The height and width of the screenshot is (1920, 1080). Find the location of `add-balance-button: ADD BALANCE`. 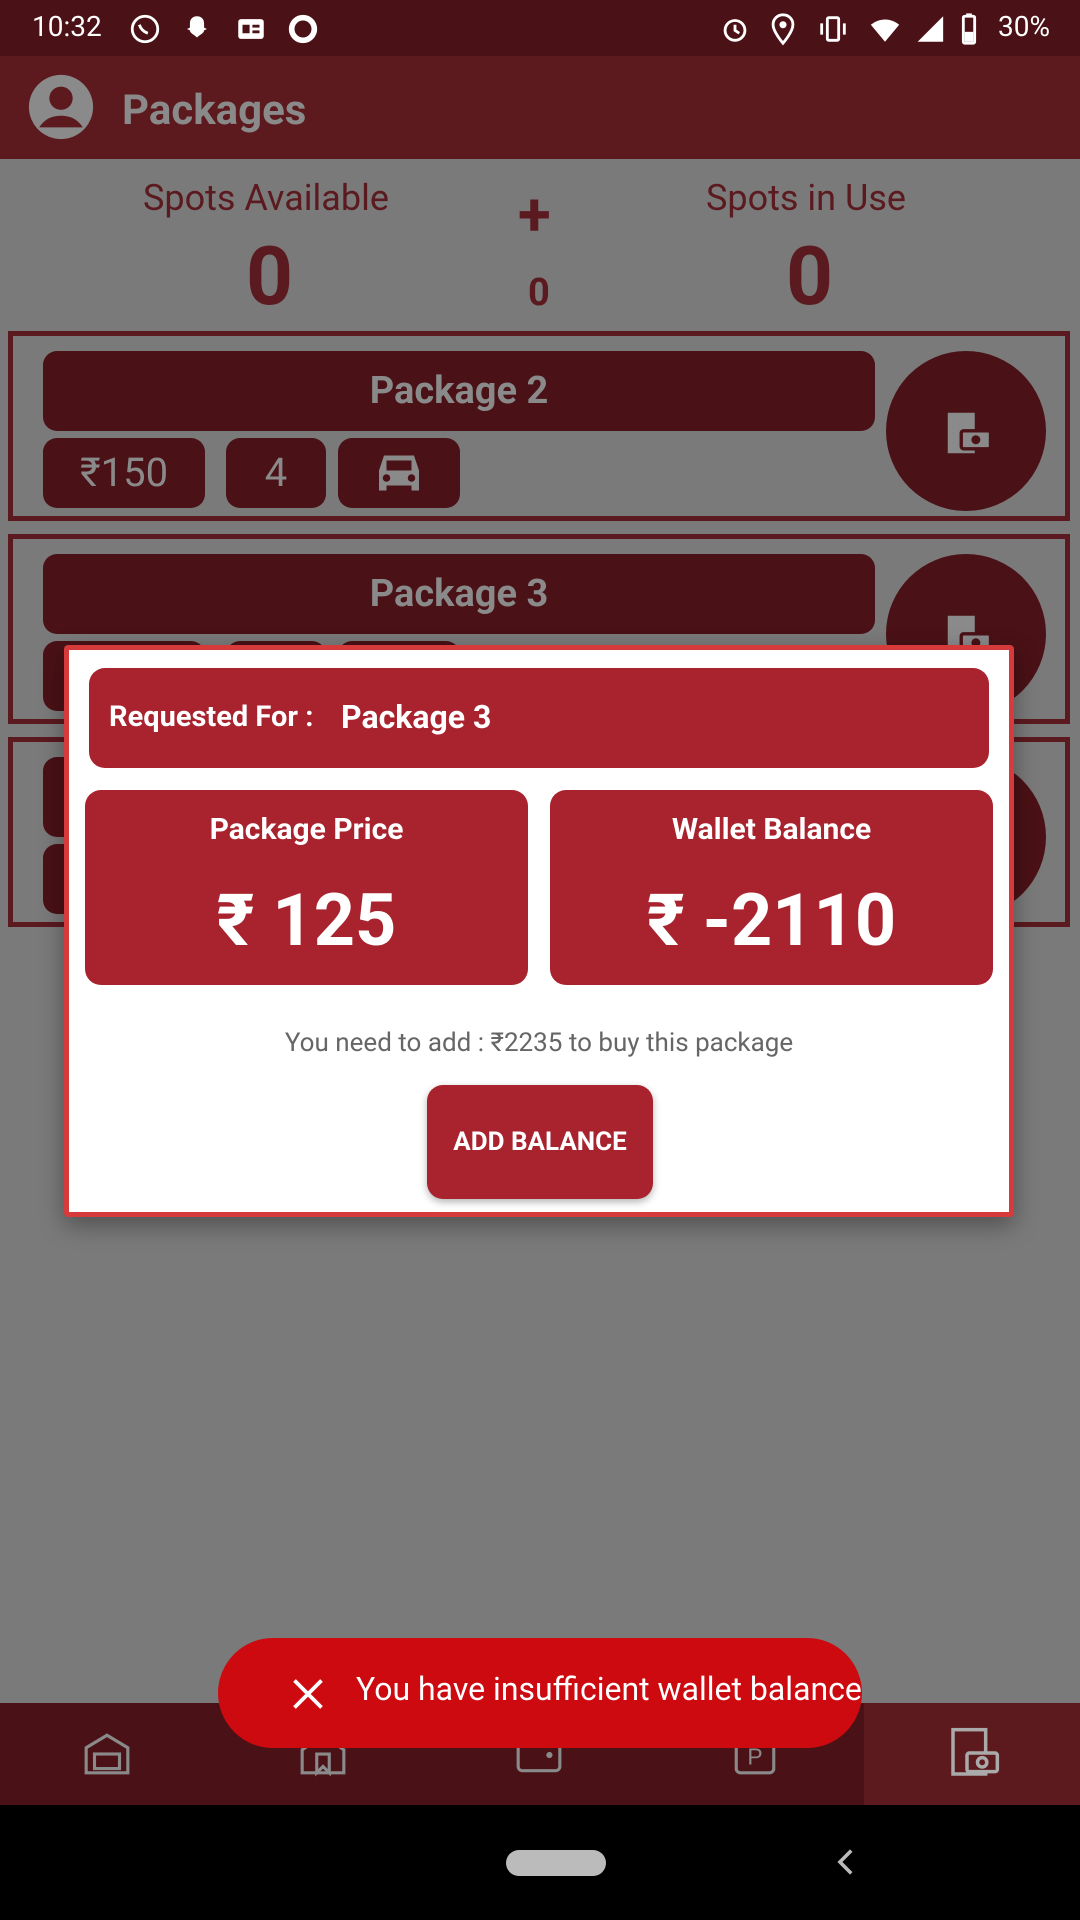

add-balance-button: ADD BALANCE is located at coordinates (540, 1142).